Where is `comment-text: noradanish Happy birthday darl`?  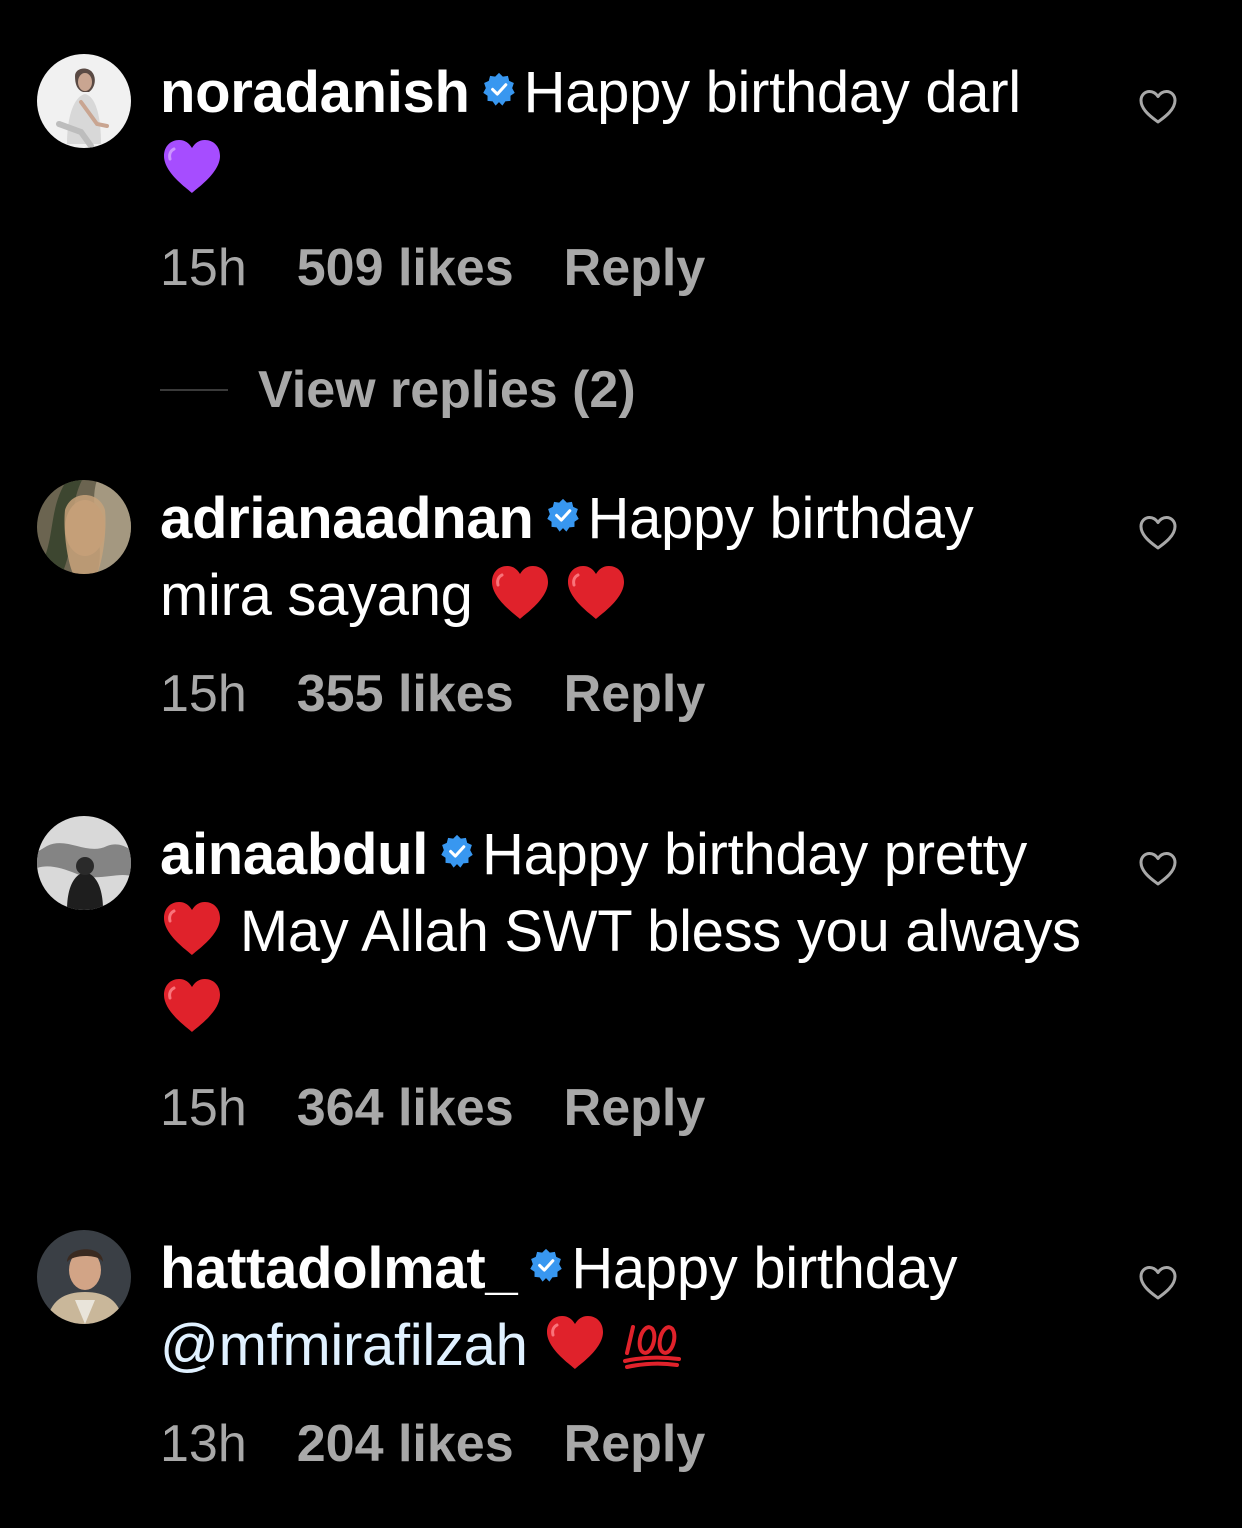 comment-text: noradanish Happy birthday darl is located at coordinates (630, 131).